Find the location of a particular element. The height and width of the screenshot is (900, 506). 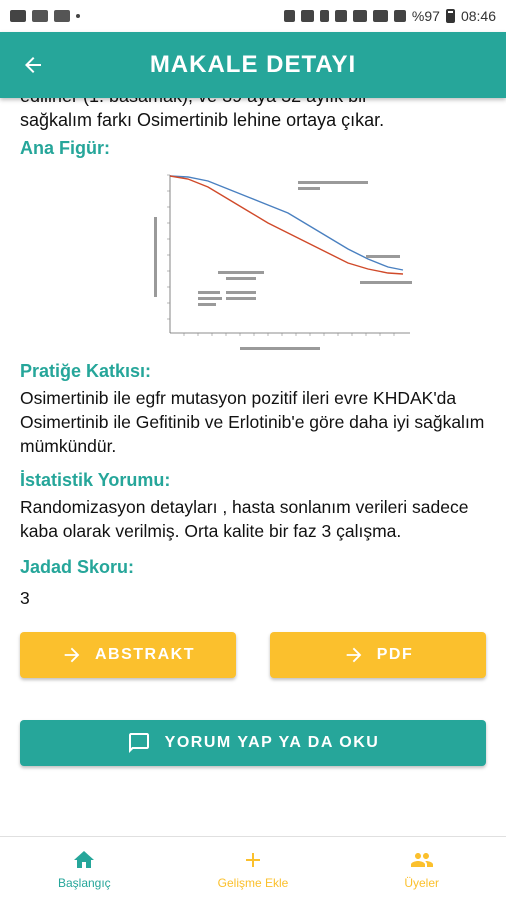

main-figure-image is located at coordinates (283, 261).